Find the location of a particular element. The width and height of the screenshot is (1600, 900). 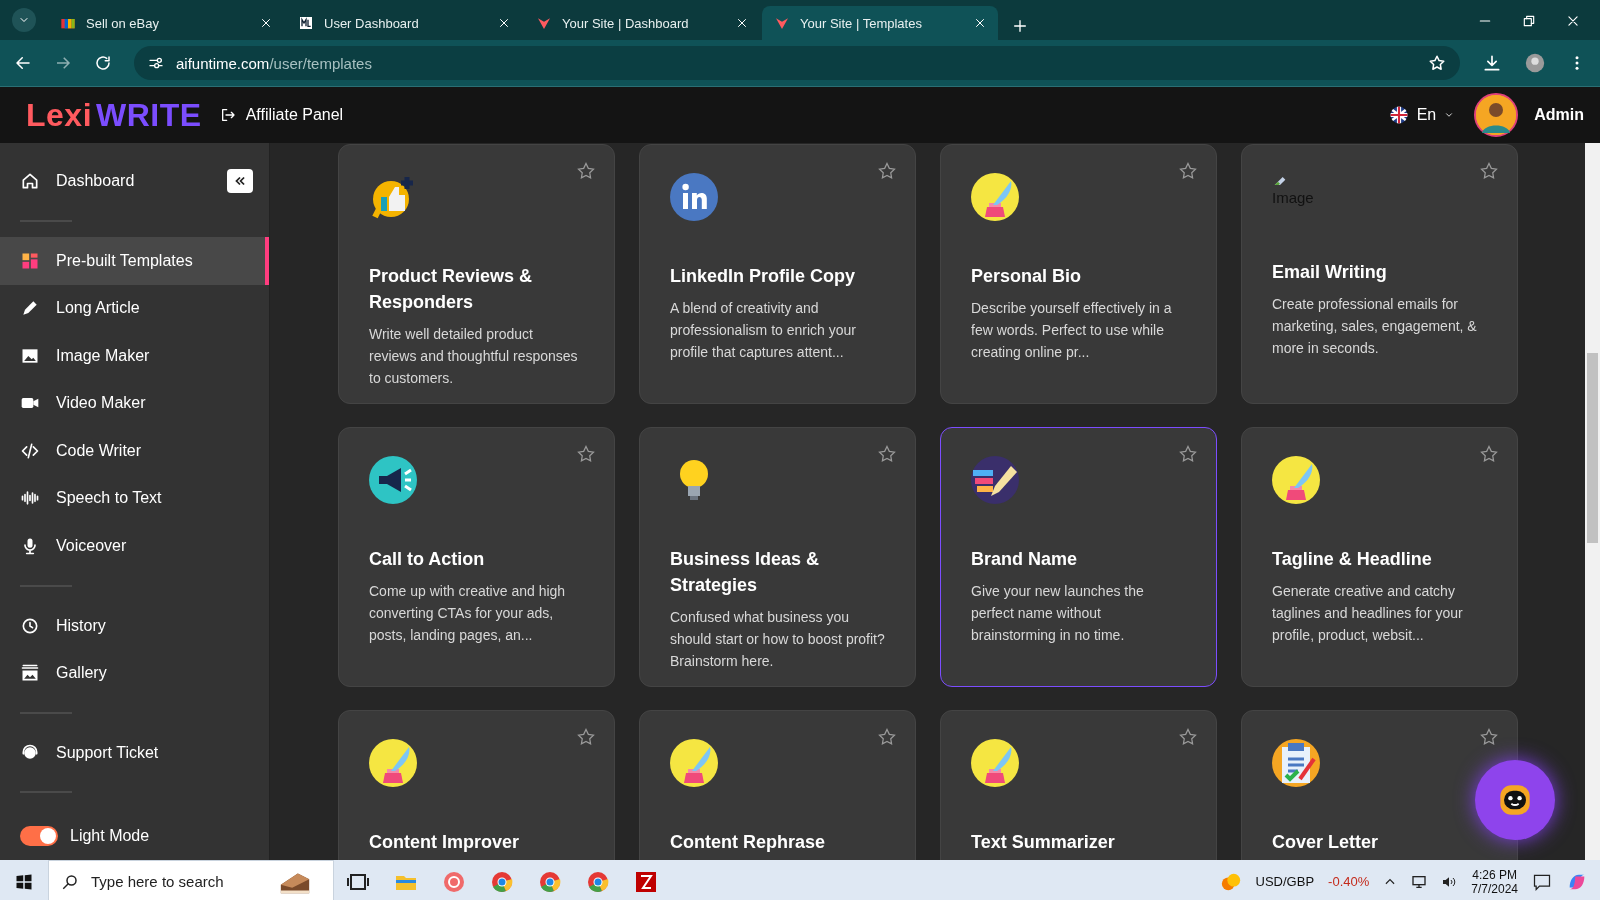

template-card: Brand Name Give your new launches the perfect name without brainstorming in no time. is located at coordinates (1078, 557).